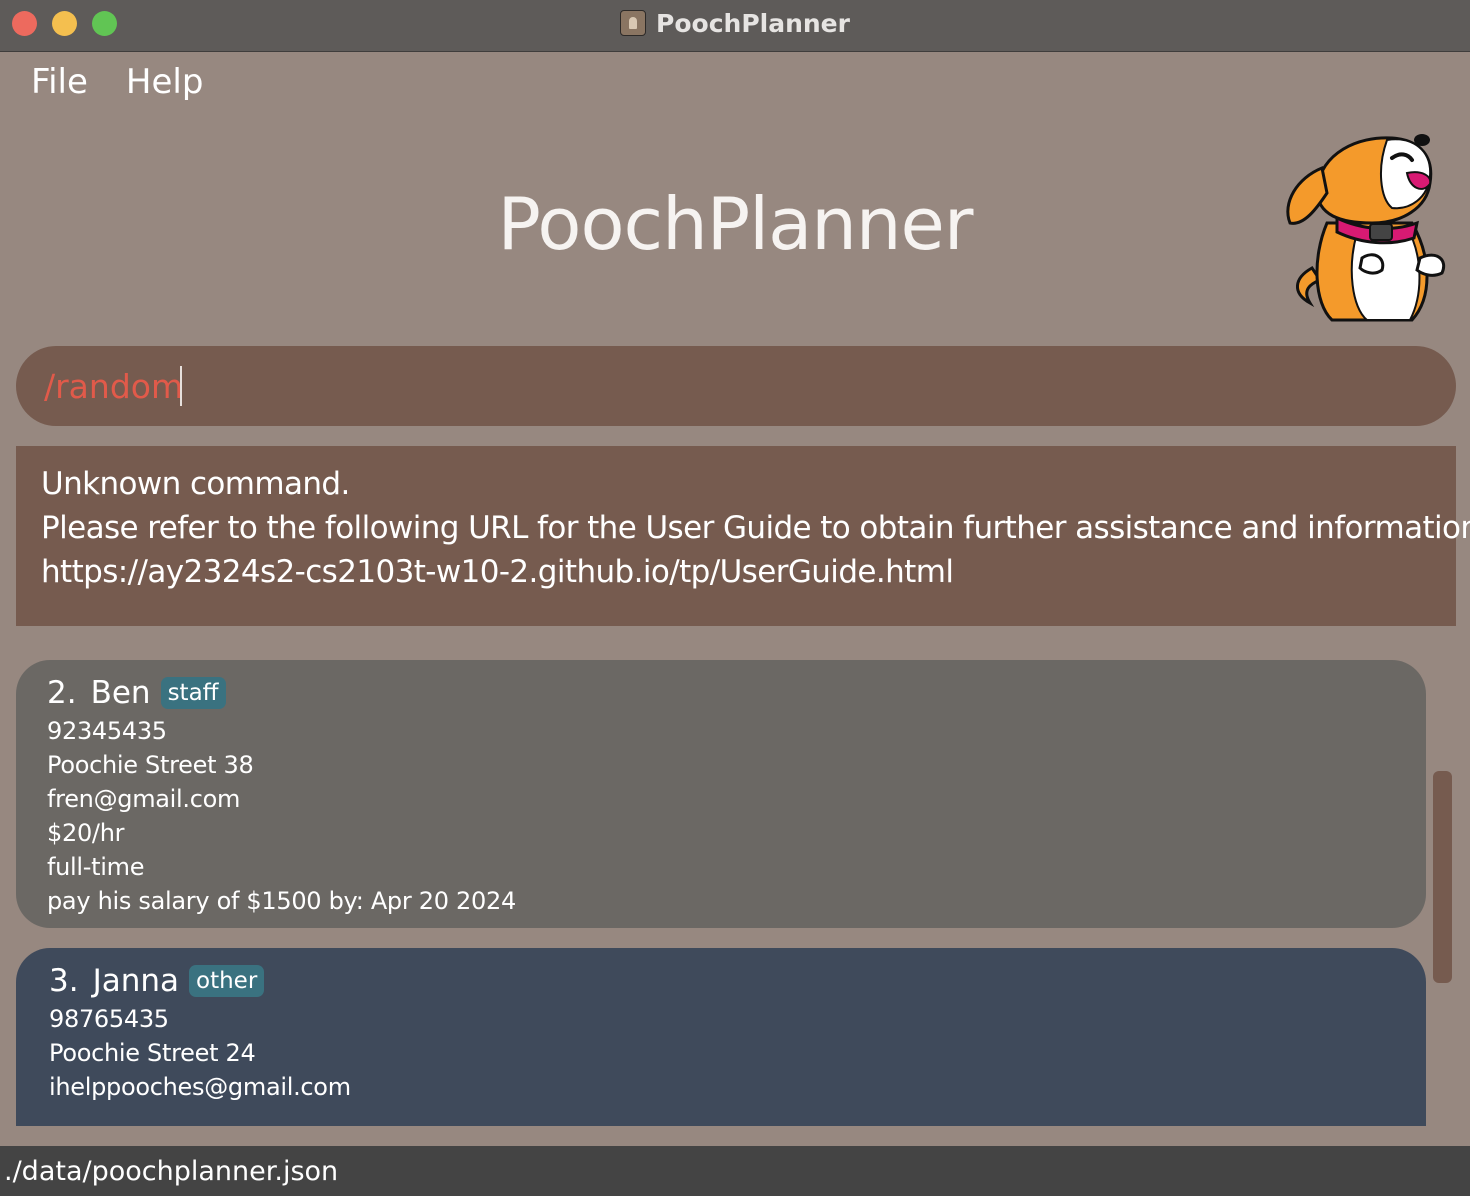 The width and height of the screenshot is (1470, 1196). I want to click on contact-phone: 92345435, so click(107, 731).